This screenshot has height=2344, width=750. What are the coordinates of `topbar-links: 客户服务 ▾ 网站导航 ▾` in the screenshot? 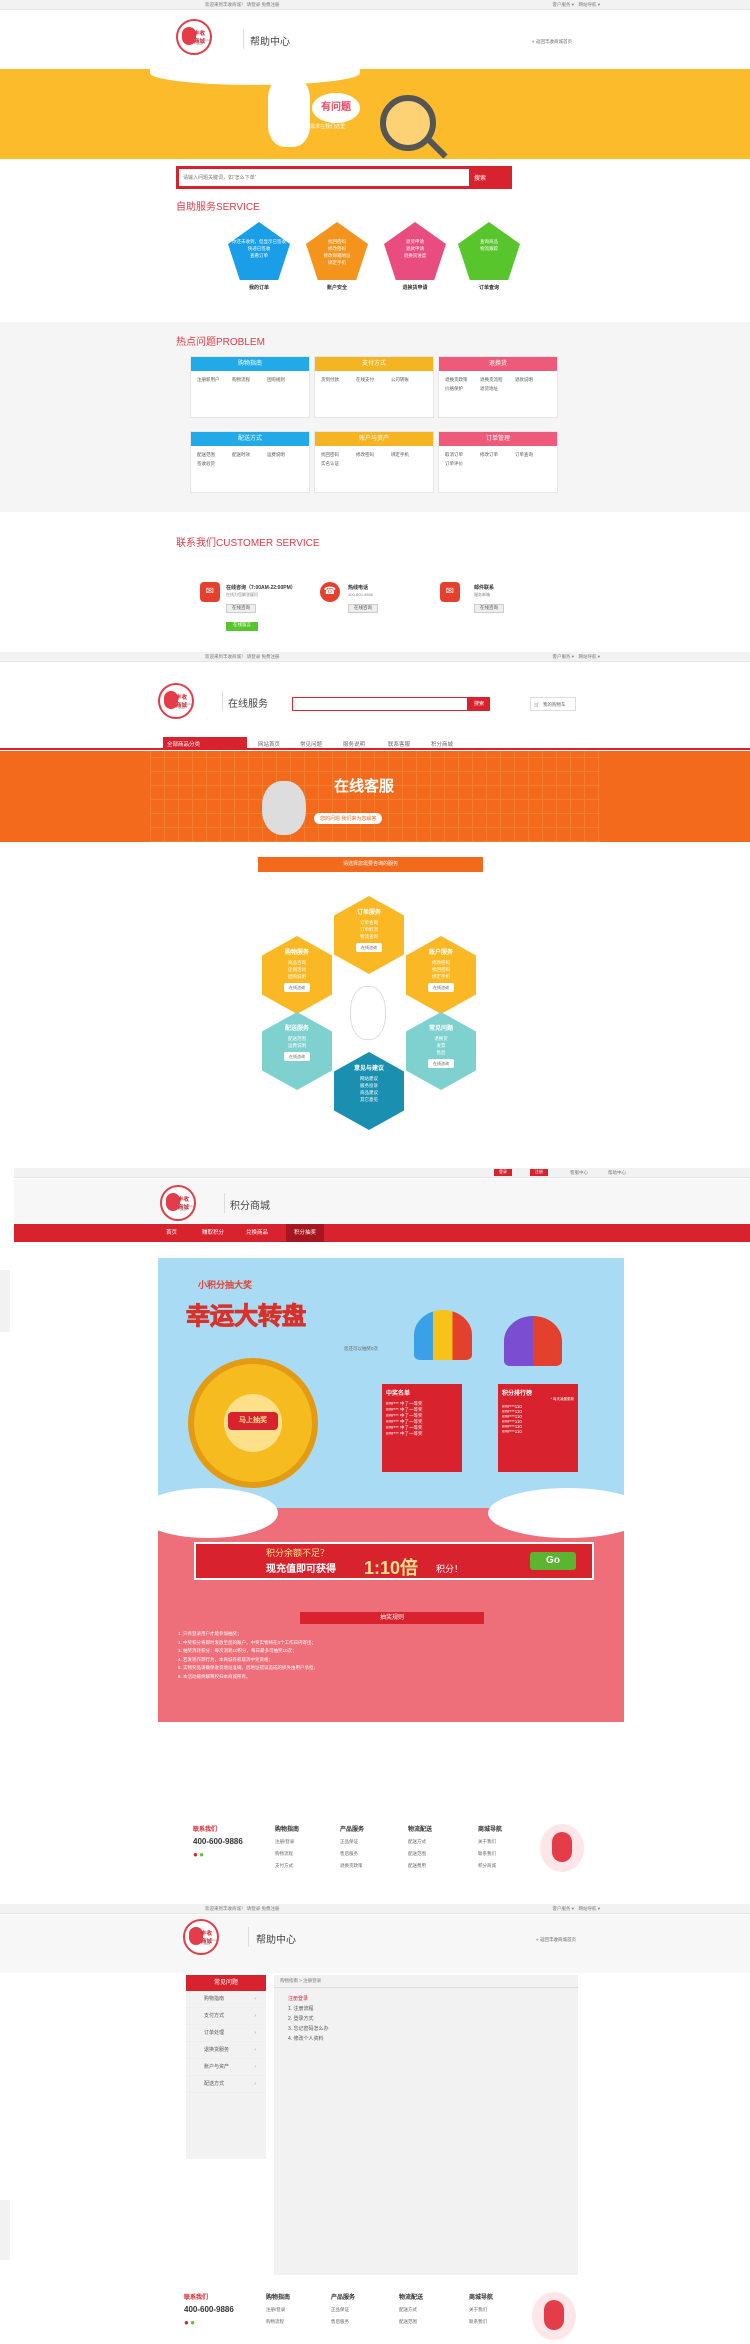 It's located at (576, 5).